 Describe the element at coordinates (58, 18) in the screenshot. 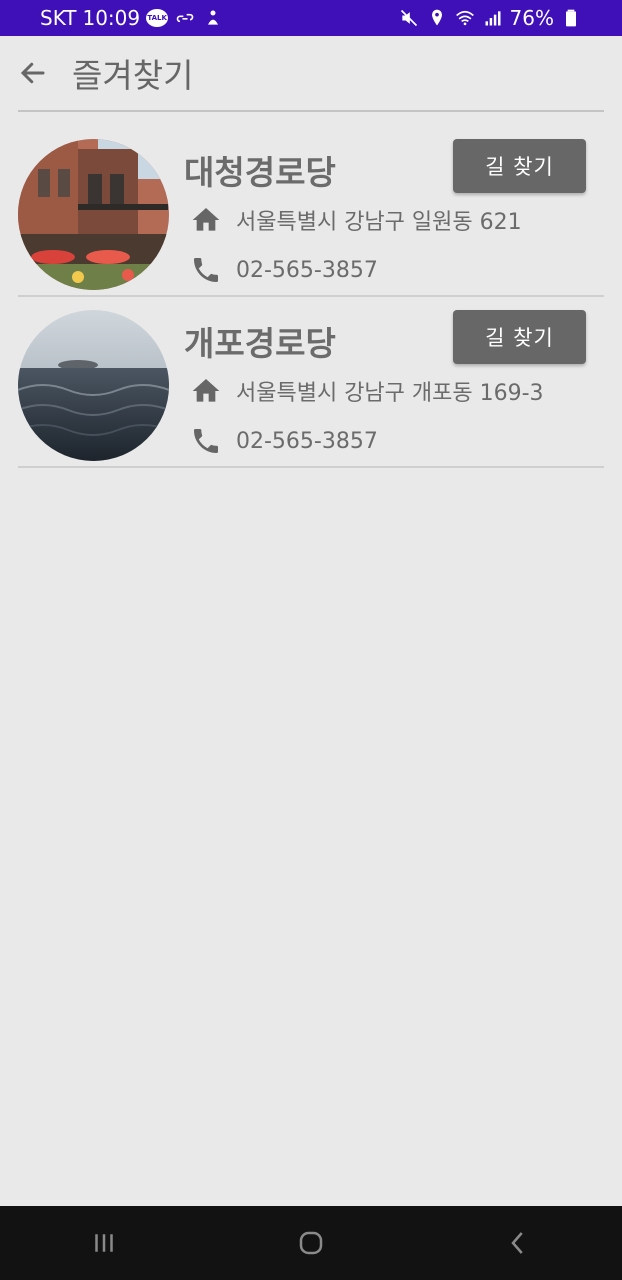

I see `carrier-label: SKT` at that location.